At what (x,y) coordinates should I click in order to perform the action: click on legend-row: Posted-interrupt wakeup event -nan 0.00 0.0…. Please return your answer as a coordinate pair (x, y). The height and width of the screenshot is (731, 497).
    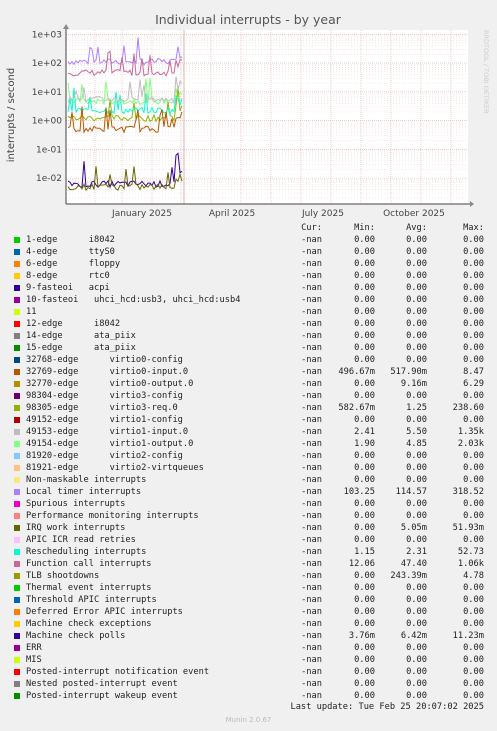
    Looking at the image, I should click on (248, 696).